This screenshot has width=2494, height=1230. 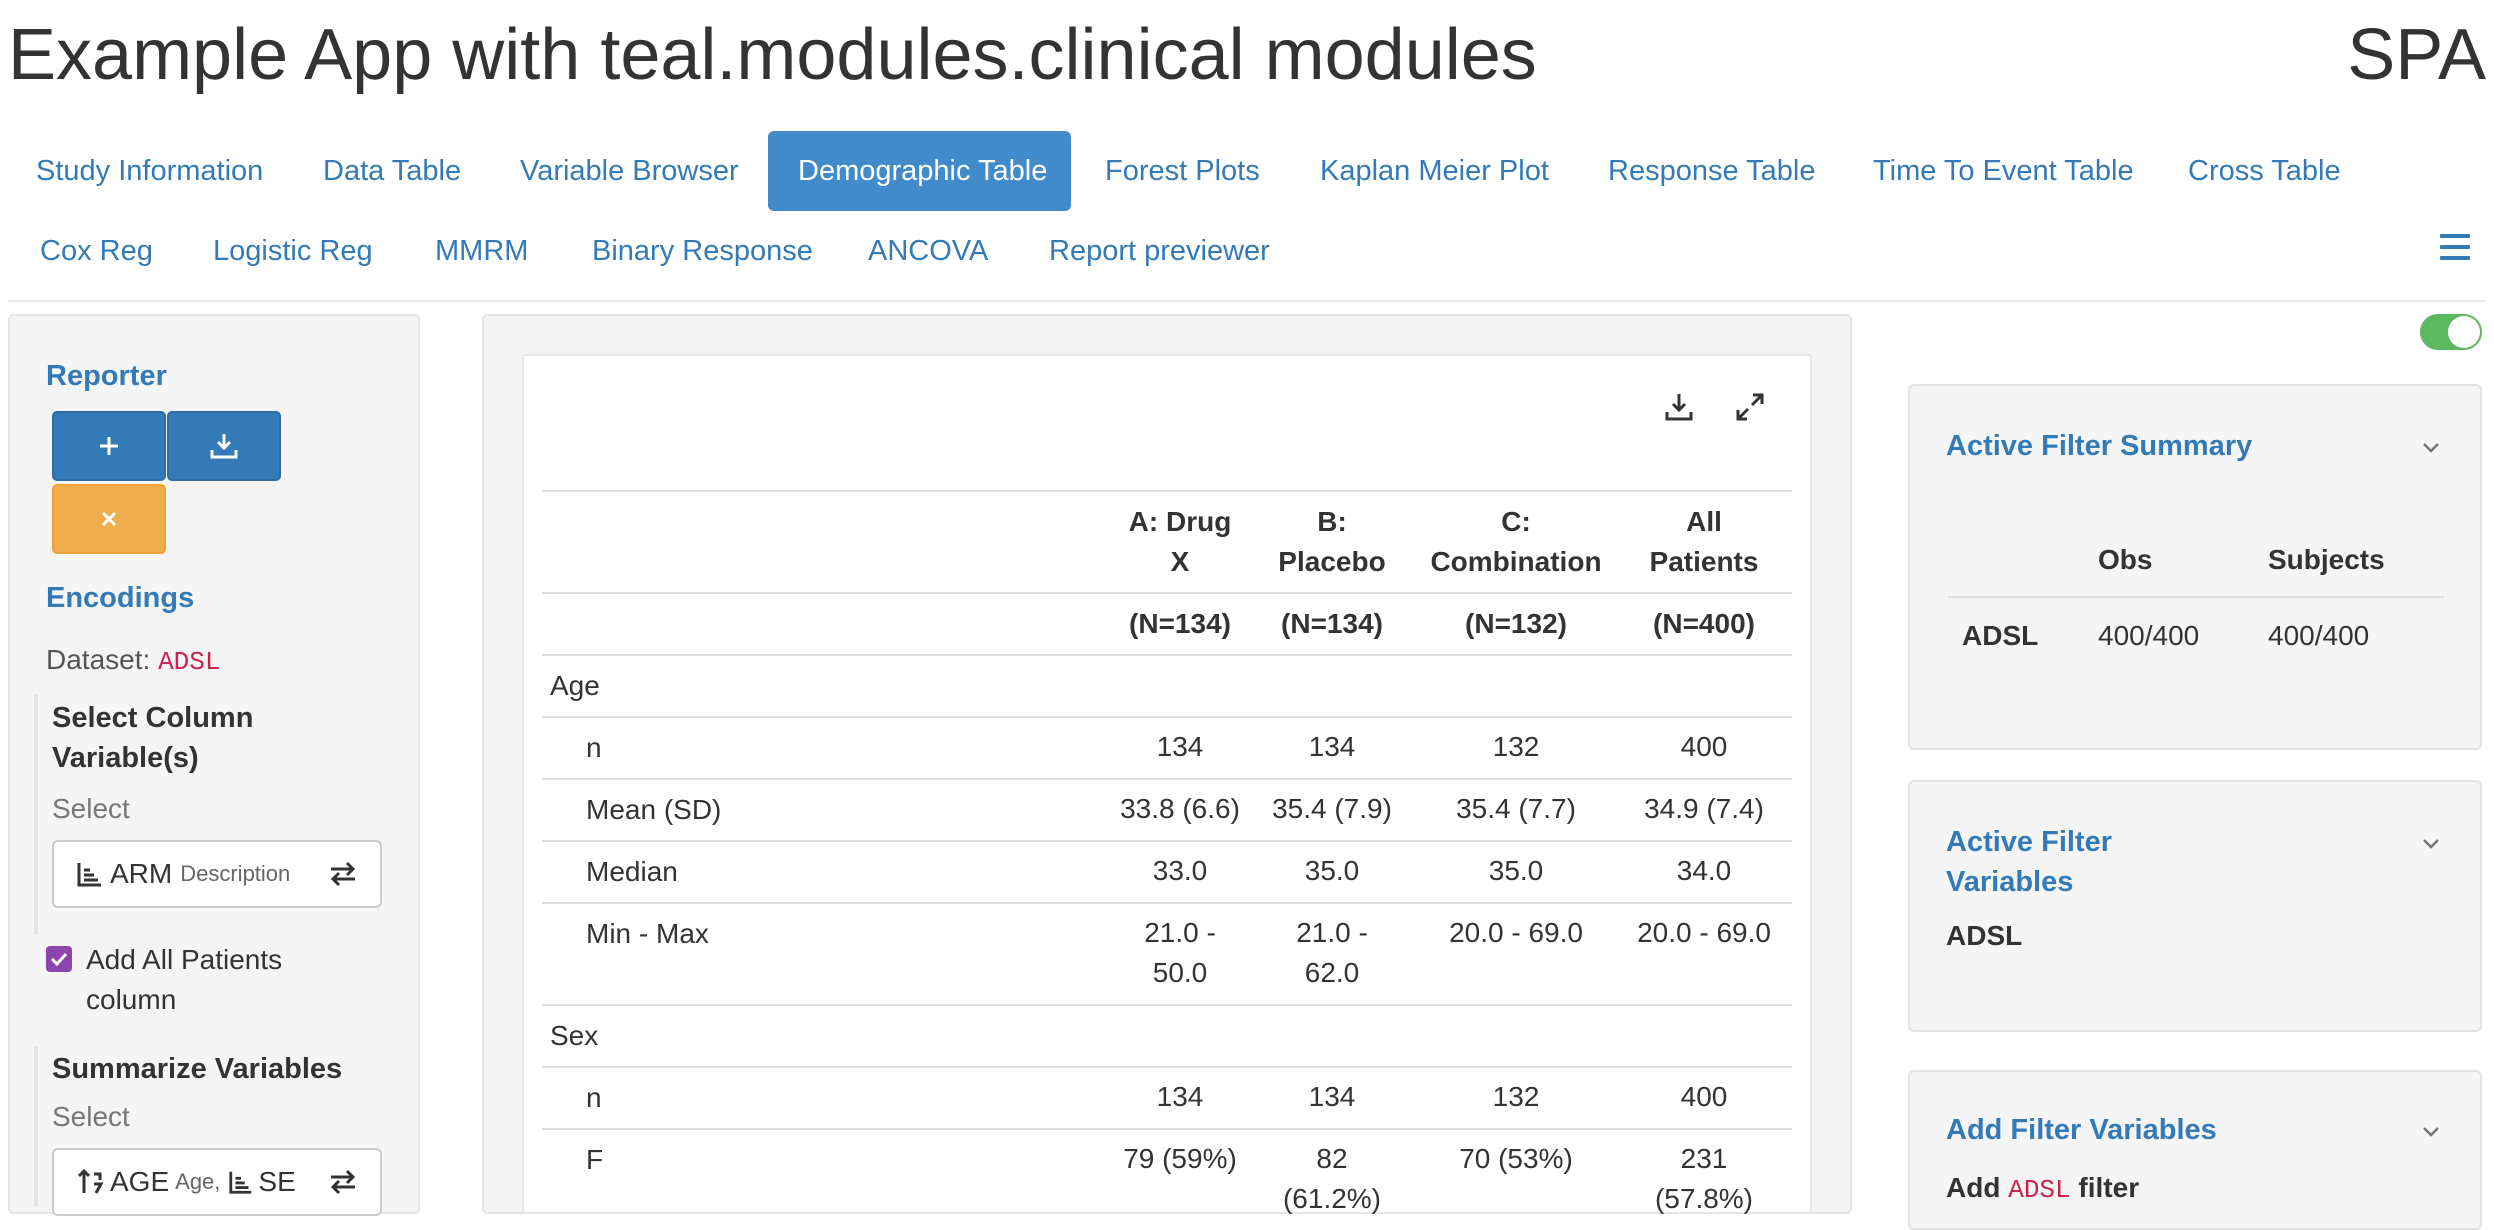 I want to click on close-icon, so click(x=109, y=519).